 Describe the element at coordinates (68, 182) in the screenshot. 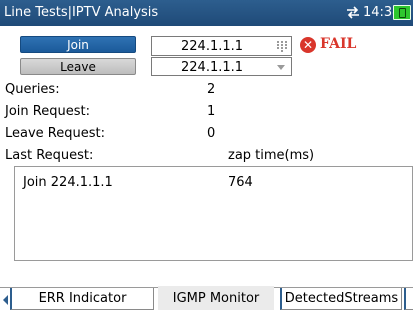

I see `request-command: Join 224.1.1.1` at that location.